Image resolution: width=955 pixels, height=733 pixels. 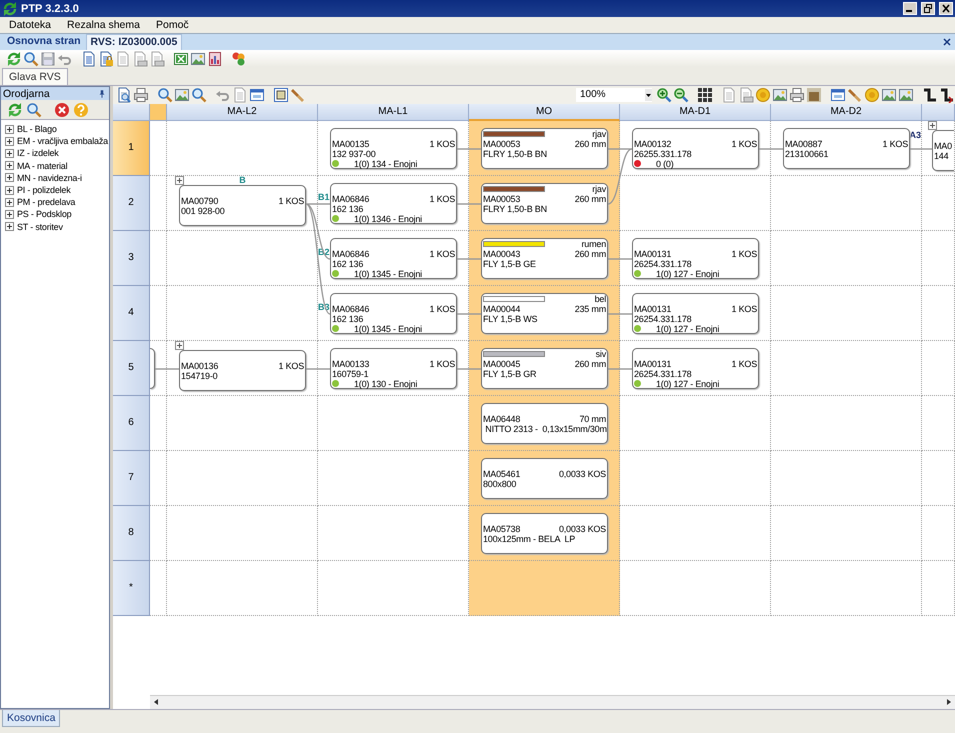 What do you see at coordinates (124, 94) in the screenshot?
I see `page-magnifier-icon` at bounding box center [124, 94].